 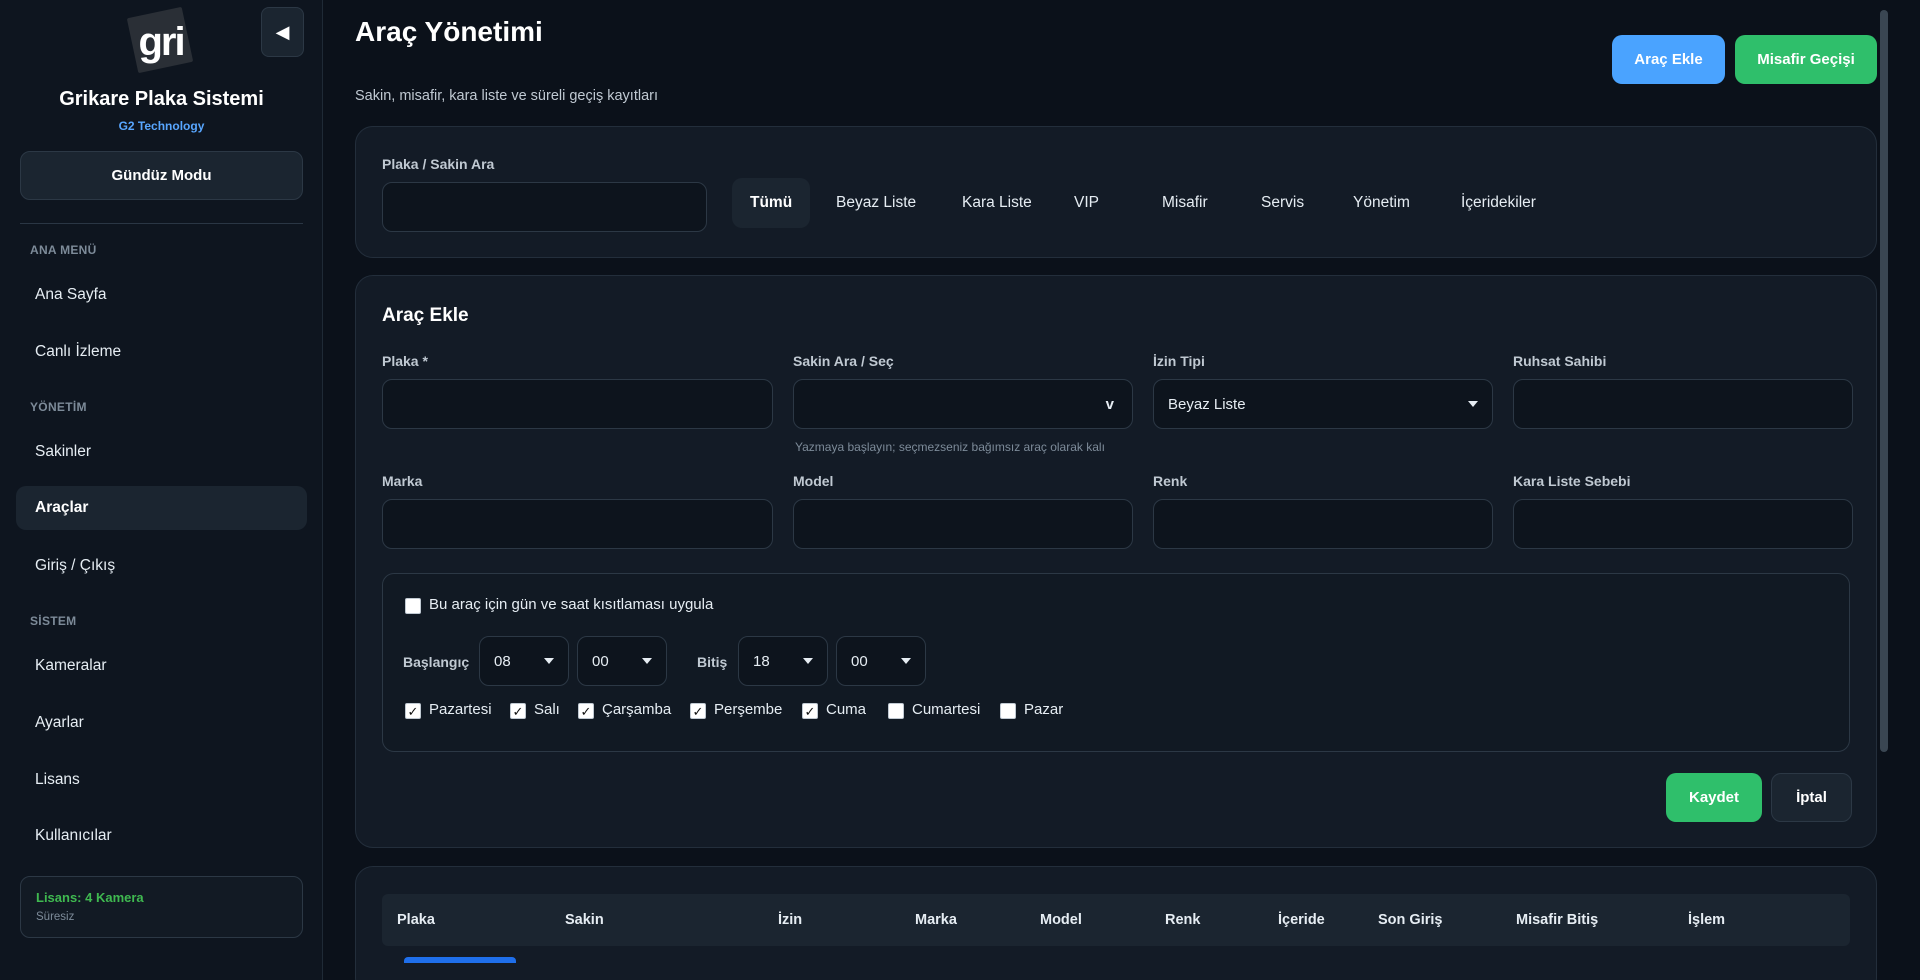 I want to click on column-header-inside: İçeride, so click(x=1301, y=920).